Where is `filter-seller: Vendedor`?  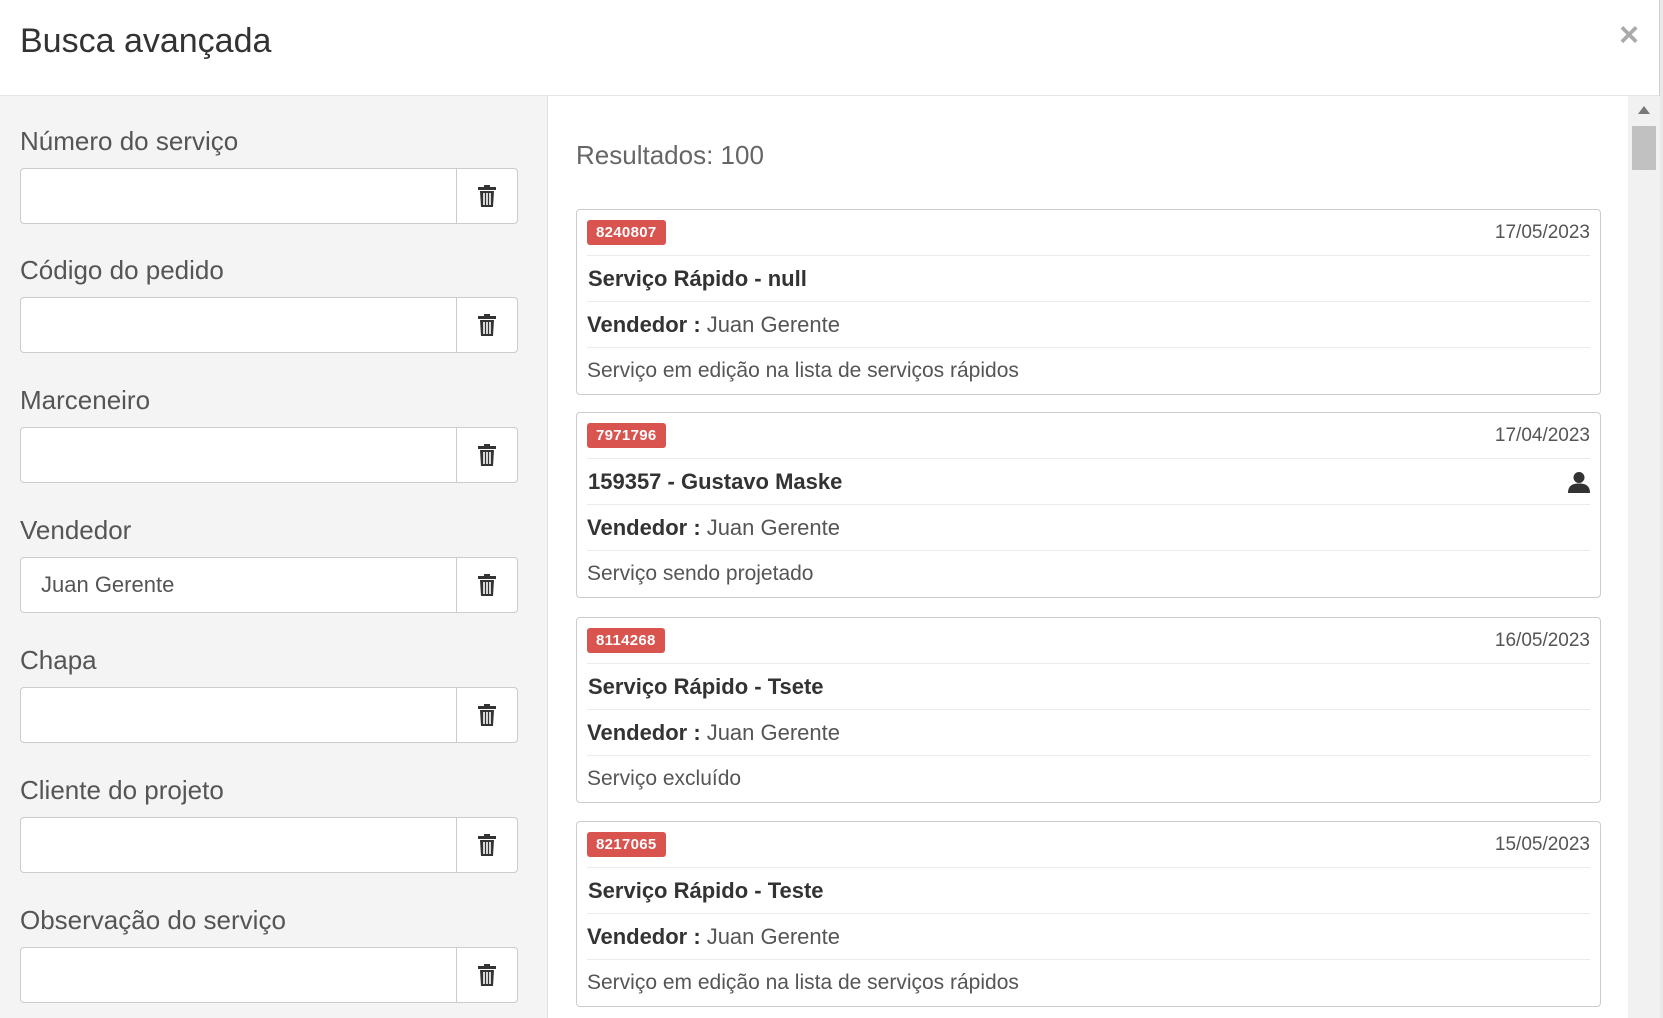
filter-seller: Vendedor is located at coordinates (269, 563).